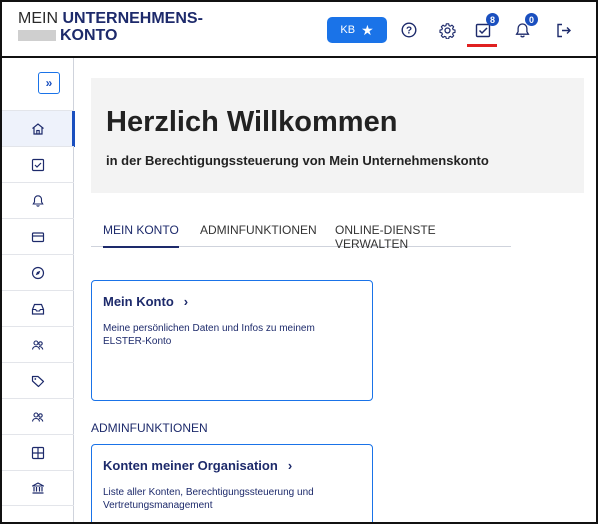 This screenshot has height=524, width=598. I want to click on home-icon, so click(38, 128).